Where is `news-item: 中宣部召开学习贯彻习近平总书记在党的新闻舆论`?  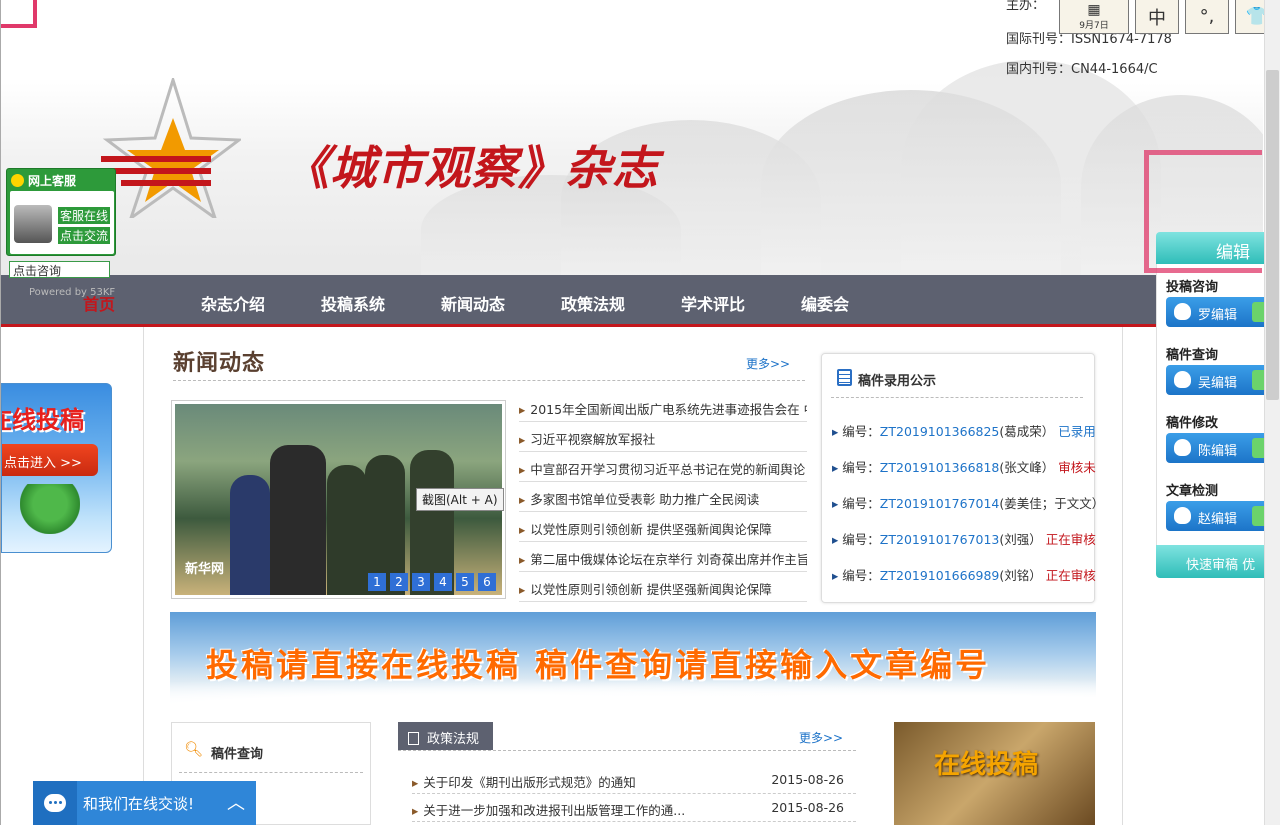 news-item: 中宣部召开学习贯彻习近平总书记在党的新闻舆论 is located at coordinates (663, 467).